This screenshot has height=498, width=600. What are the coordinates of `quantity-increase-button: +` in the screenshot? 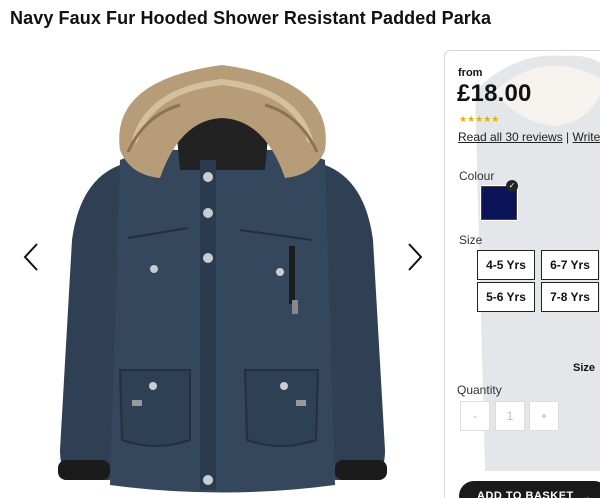 It's located at (544, 416).